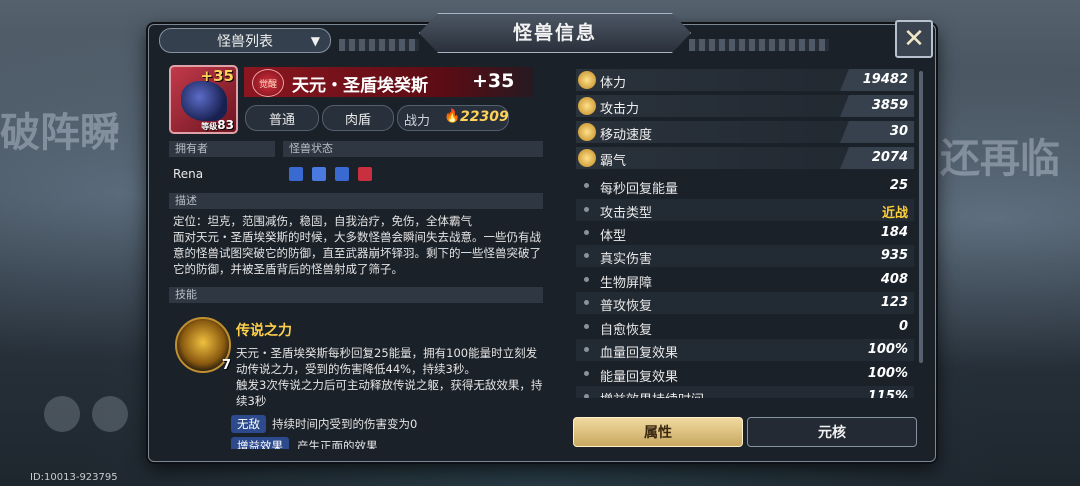 The image size is (1080, 486). What do you see at coordinates (365, 174) in the screenshot?
I see `heal-buff-icon` at bounding box center [365, 174].